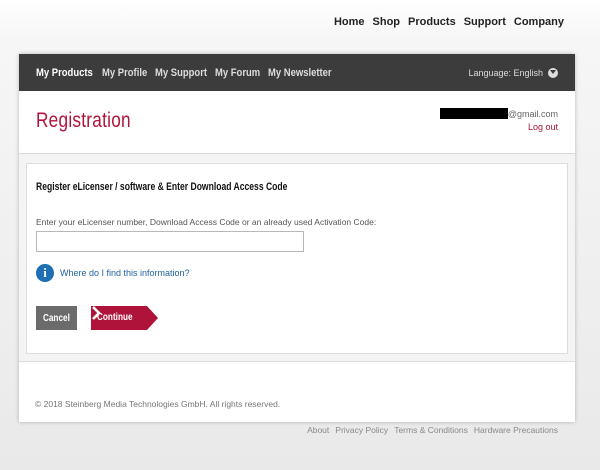 This screenshot has width=600, height=470. What do you see at coordinates (125, 273) in the screenshot?
I see `info-link-text: Where do I find this information?` at bounding box center [125, 273].